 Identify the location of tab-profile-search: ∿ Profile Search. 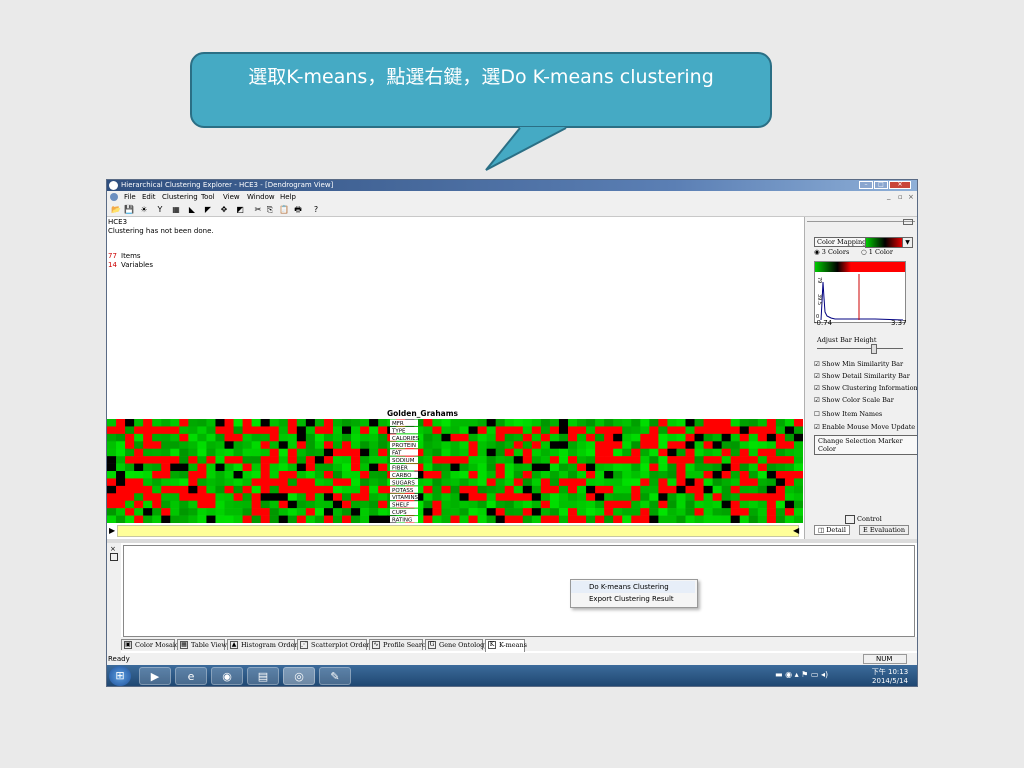
(399, 644).